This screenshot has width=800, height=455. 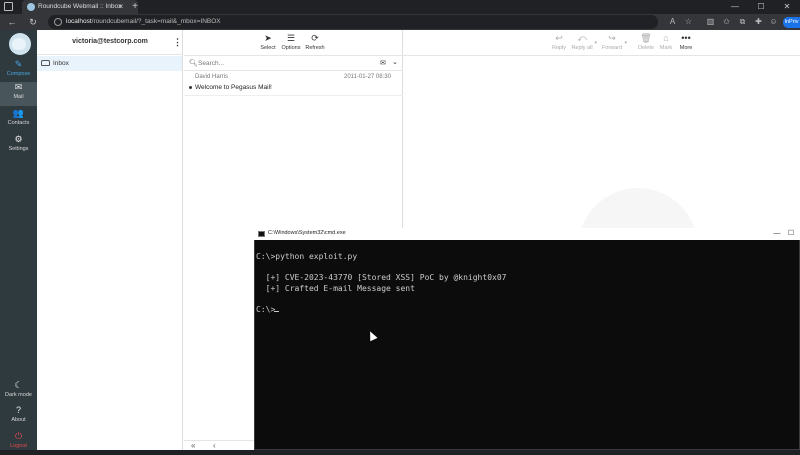 What do you see at coordinates (315, 48) in the screenshot?
I see `refresh-label: Refresh` at bounding box center [315, 48].